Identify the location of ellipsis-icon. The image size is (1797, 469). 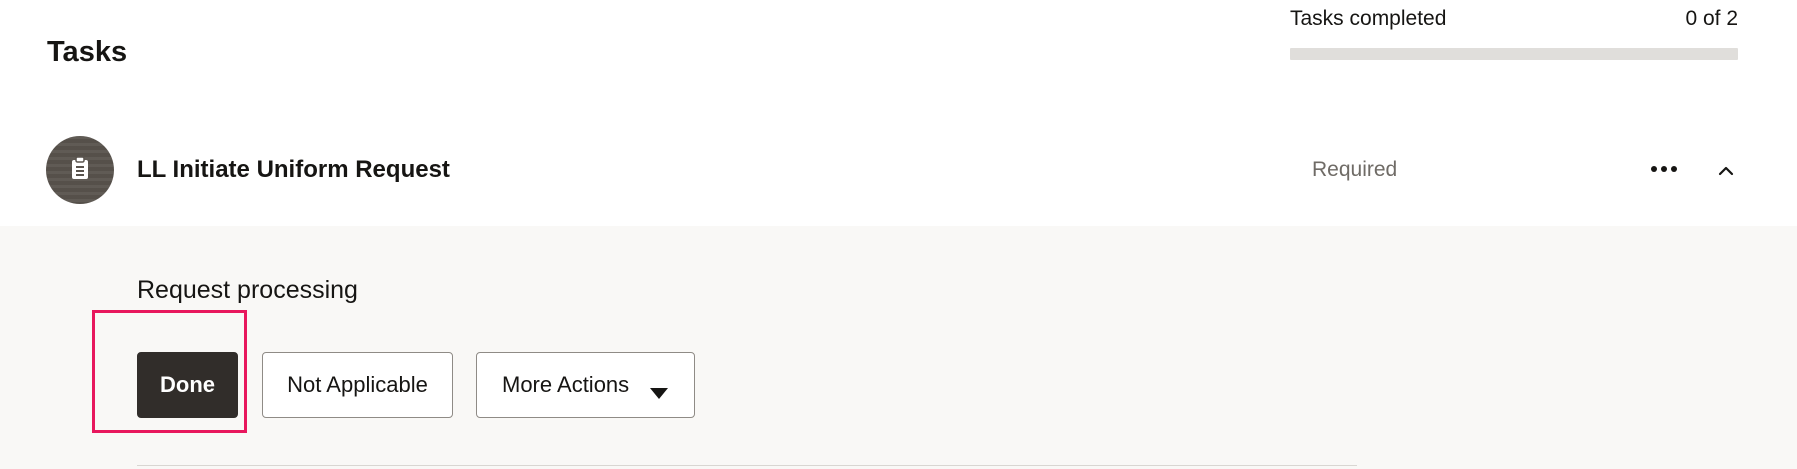
(1664, 169).